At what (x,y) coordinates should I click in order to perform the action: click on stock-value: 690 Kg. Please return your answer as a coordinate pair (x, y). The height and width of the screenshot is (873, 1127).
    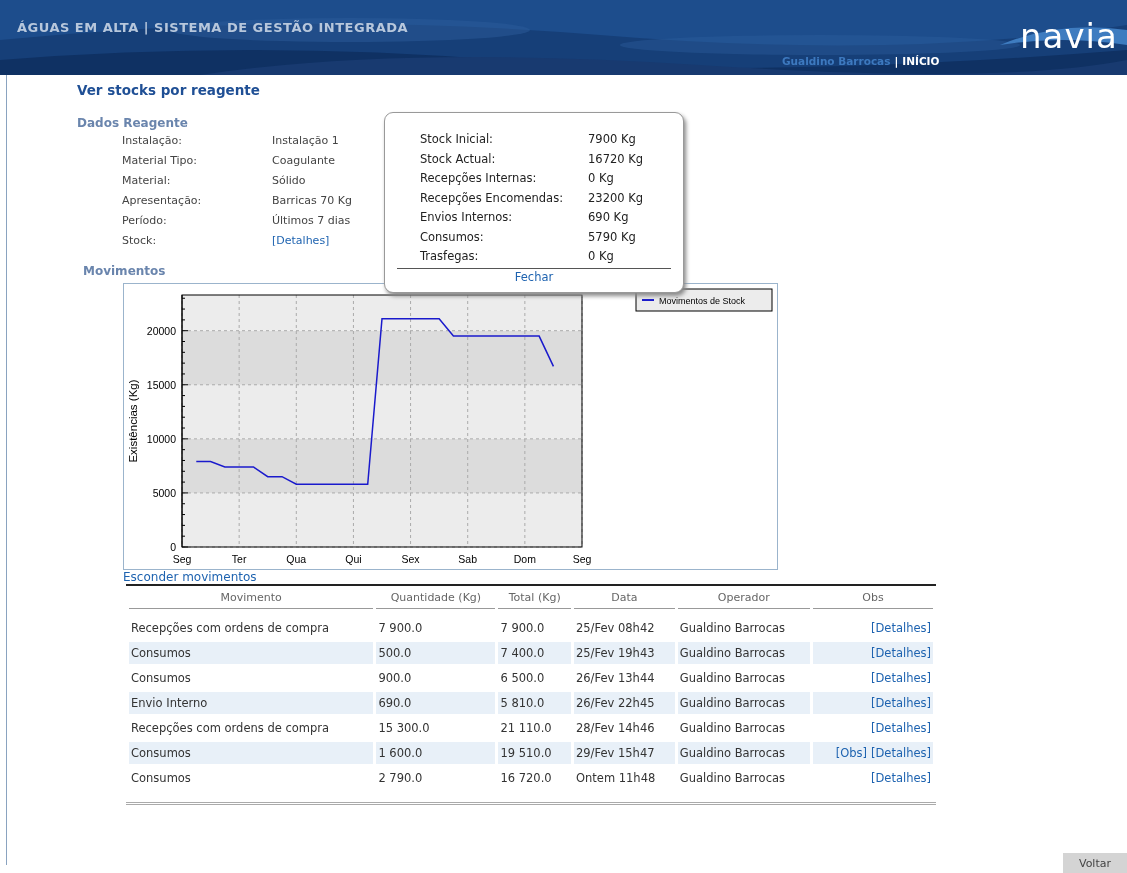
    Looking at the image, I should click on (608, 217).